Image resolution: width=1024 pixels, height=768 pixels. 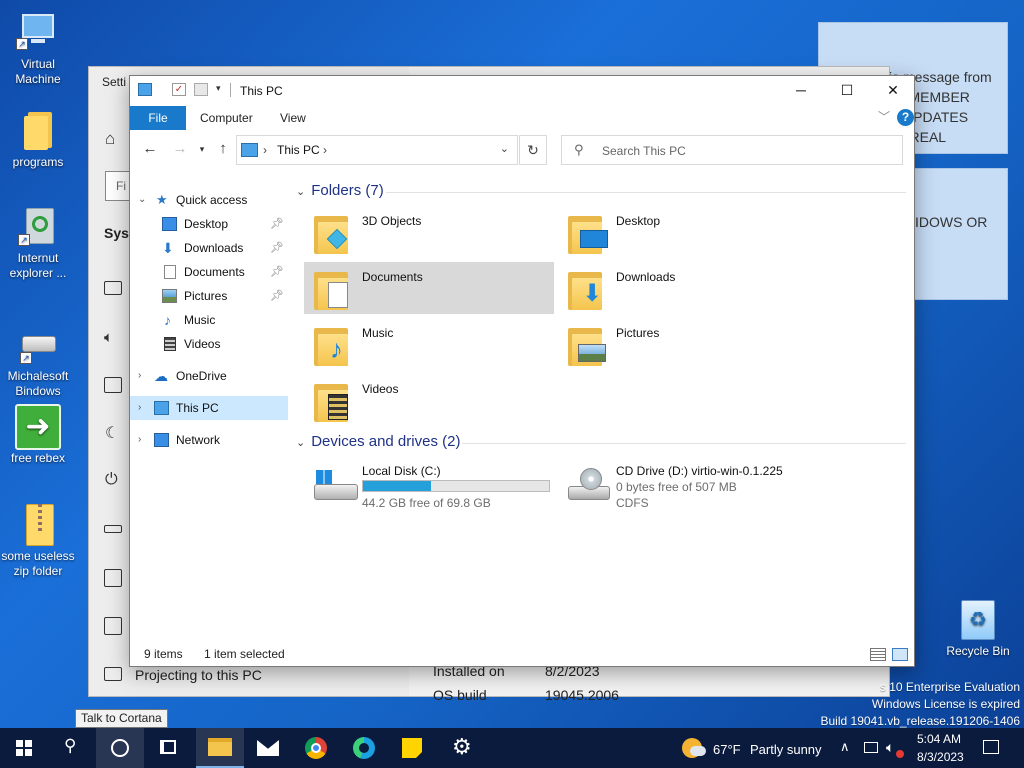 What do you see at coordinates (120, 748) in the screenshot?
I see `cortana-button` at bounding box center [120, 748].